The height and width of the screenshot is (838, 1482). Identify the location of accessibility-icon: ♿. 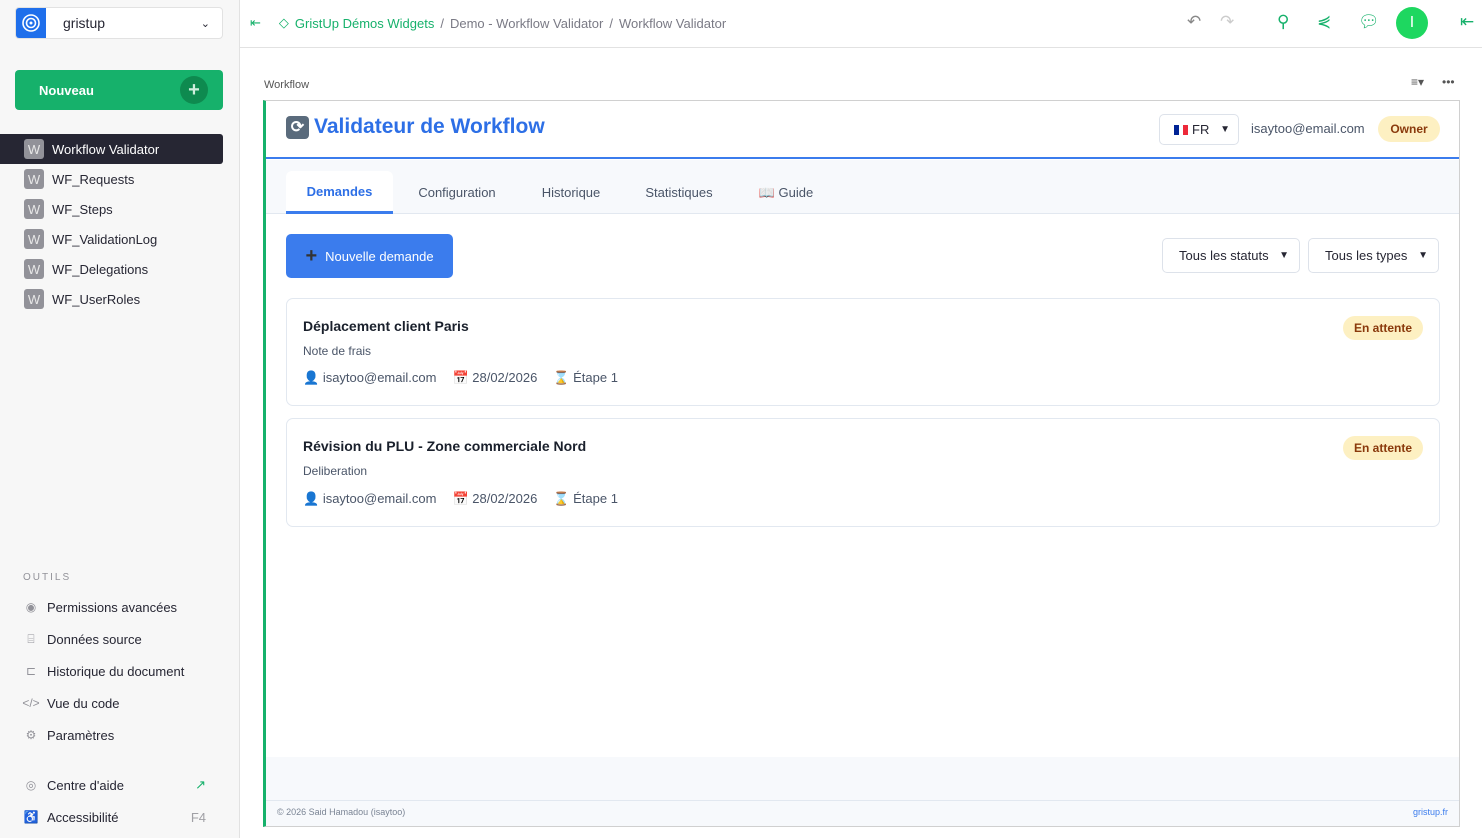
(31, 817).